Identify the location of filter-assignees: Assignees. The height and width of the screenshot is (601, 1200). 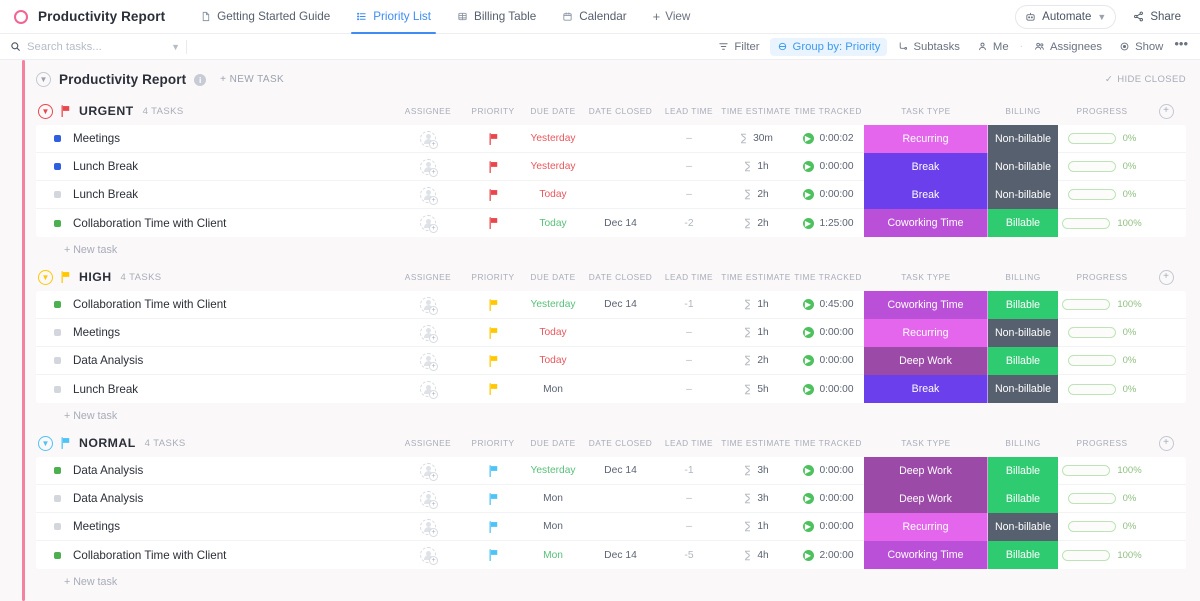
(1068, 47).